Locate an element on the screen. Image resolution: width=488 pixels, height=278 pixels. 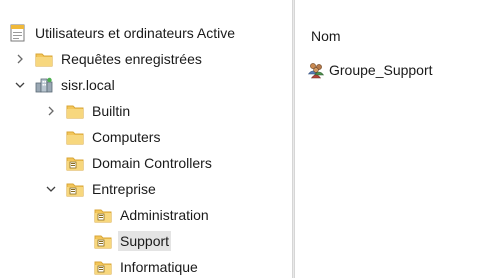
column-header-name: Nom is located at coordinates (326, 36).